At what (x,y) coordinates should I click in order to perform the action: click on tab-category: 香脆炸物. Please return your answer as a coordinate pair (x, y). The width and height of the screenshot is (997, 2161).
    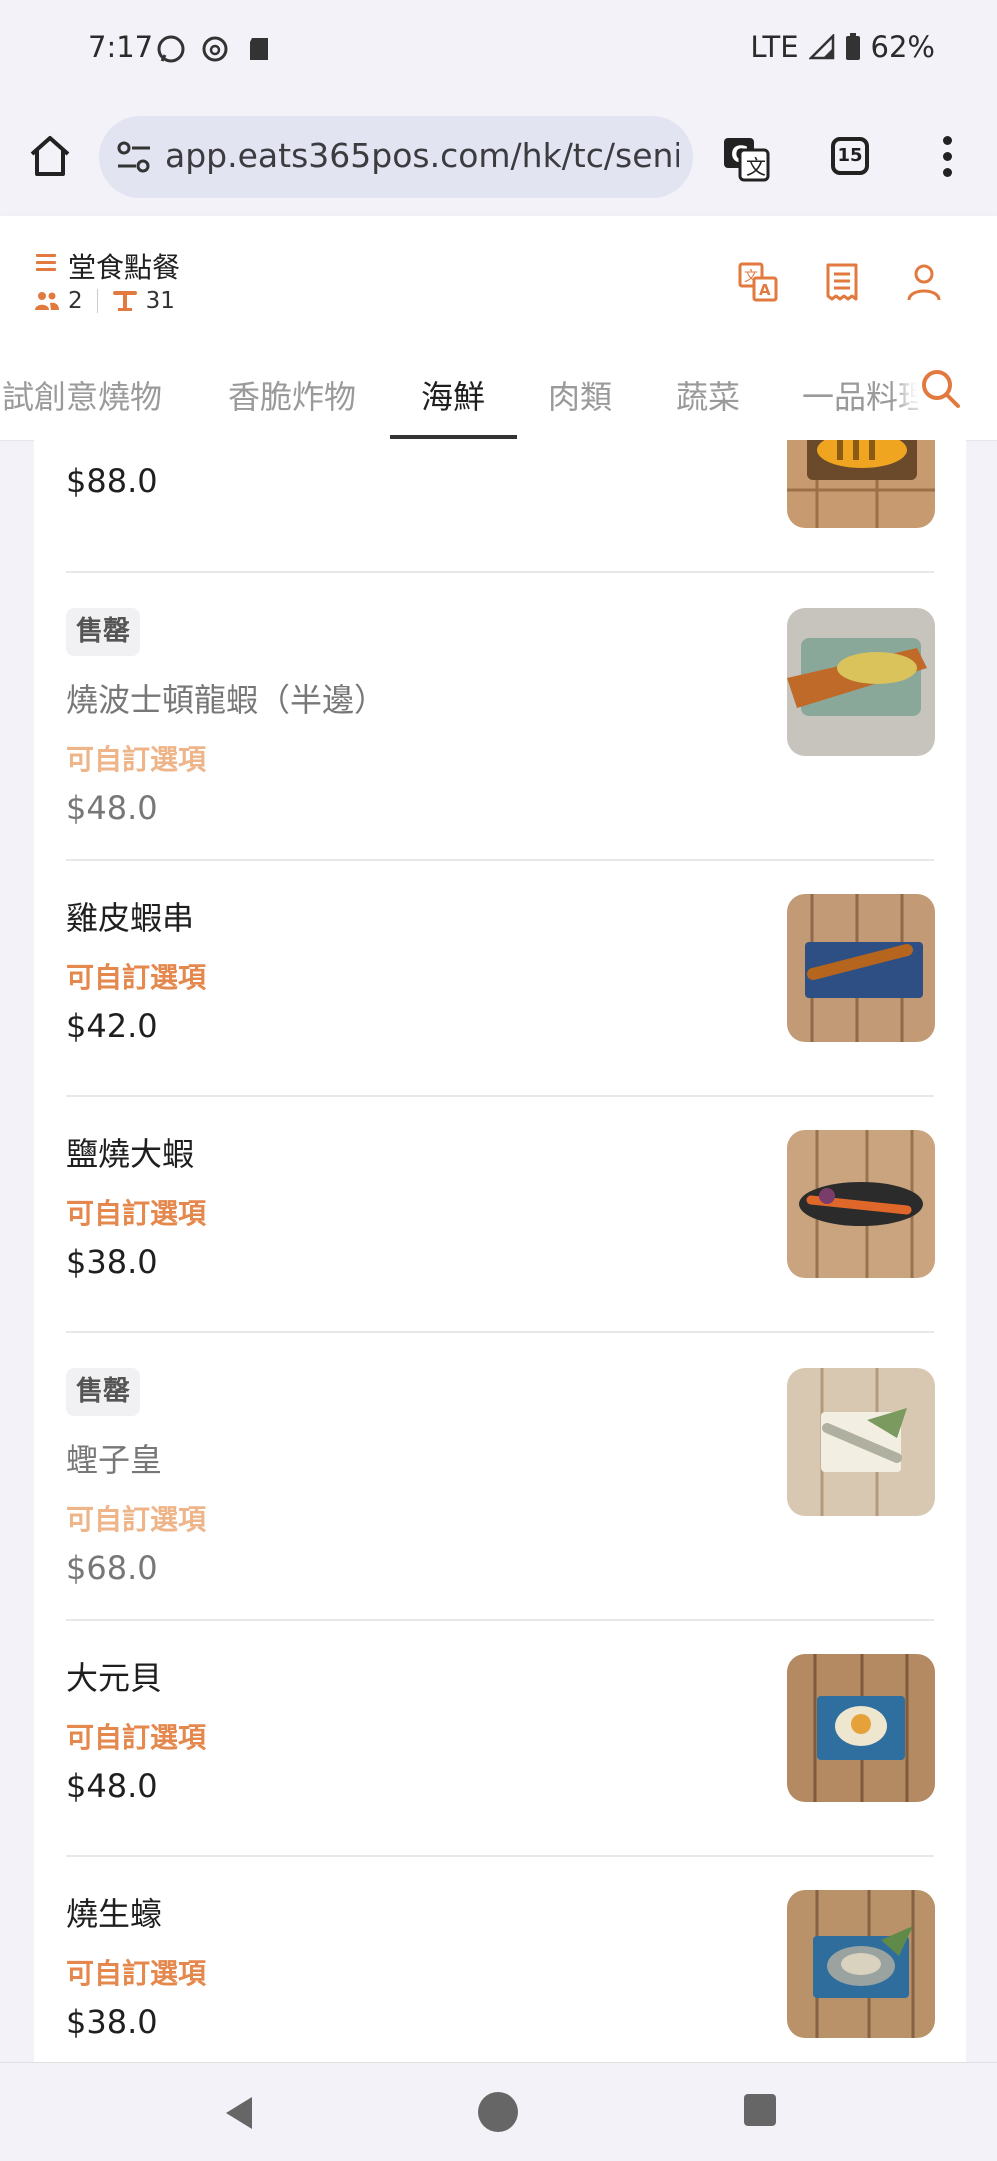
    Looking at the image, I should click on (292, 395).